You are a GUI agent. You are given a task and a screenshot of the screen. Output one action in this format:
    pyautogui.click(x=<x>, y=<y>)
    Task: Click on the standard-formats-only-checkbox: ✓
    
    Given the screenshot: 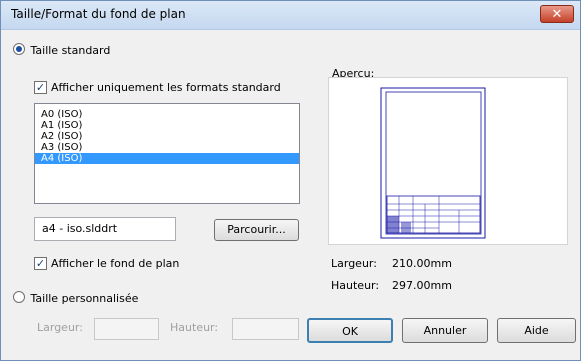 What is the action you would take?
    pyautogui.click(x=40, y=87)
    